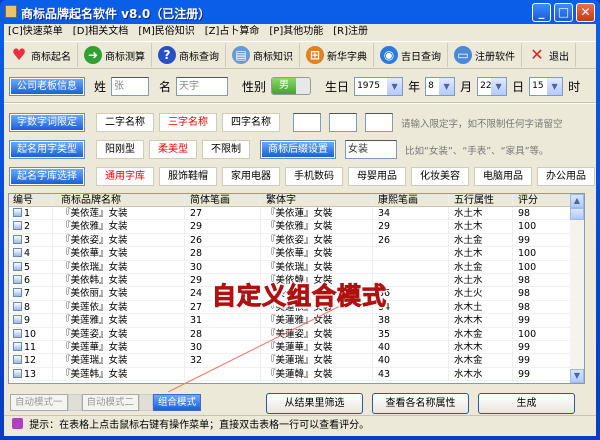  Describe the element at coordinates (526, 403) in the screenshot. I see `generate-button: 生成` at that location.